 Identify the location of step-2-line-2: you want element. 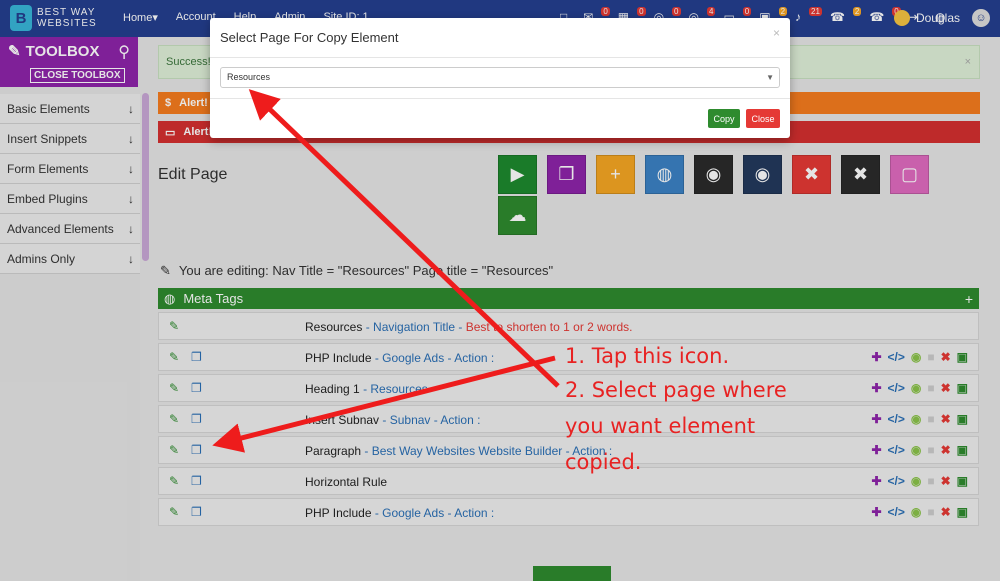
(660, 426).